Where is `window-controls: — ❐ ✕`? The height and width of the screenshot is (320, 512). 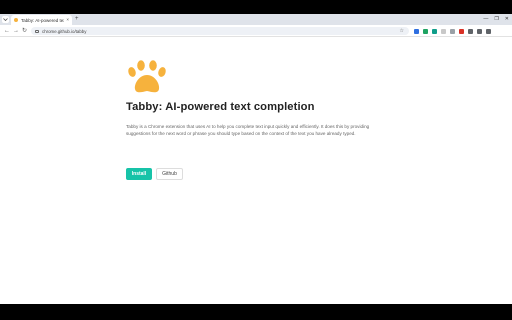 window-controls: — ❐ ✕ is located at coordinates (496, 19).